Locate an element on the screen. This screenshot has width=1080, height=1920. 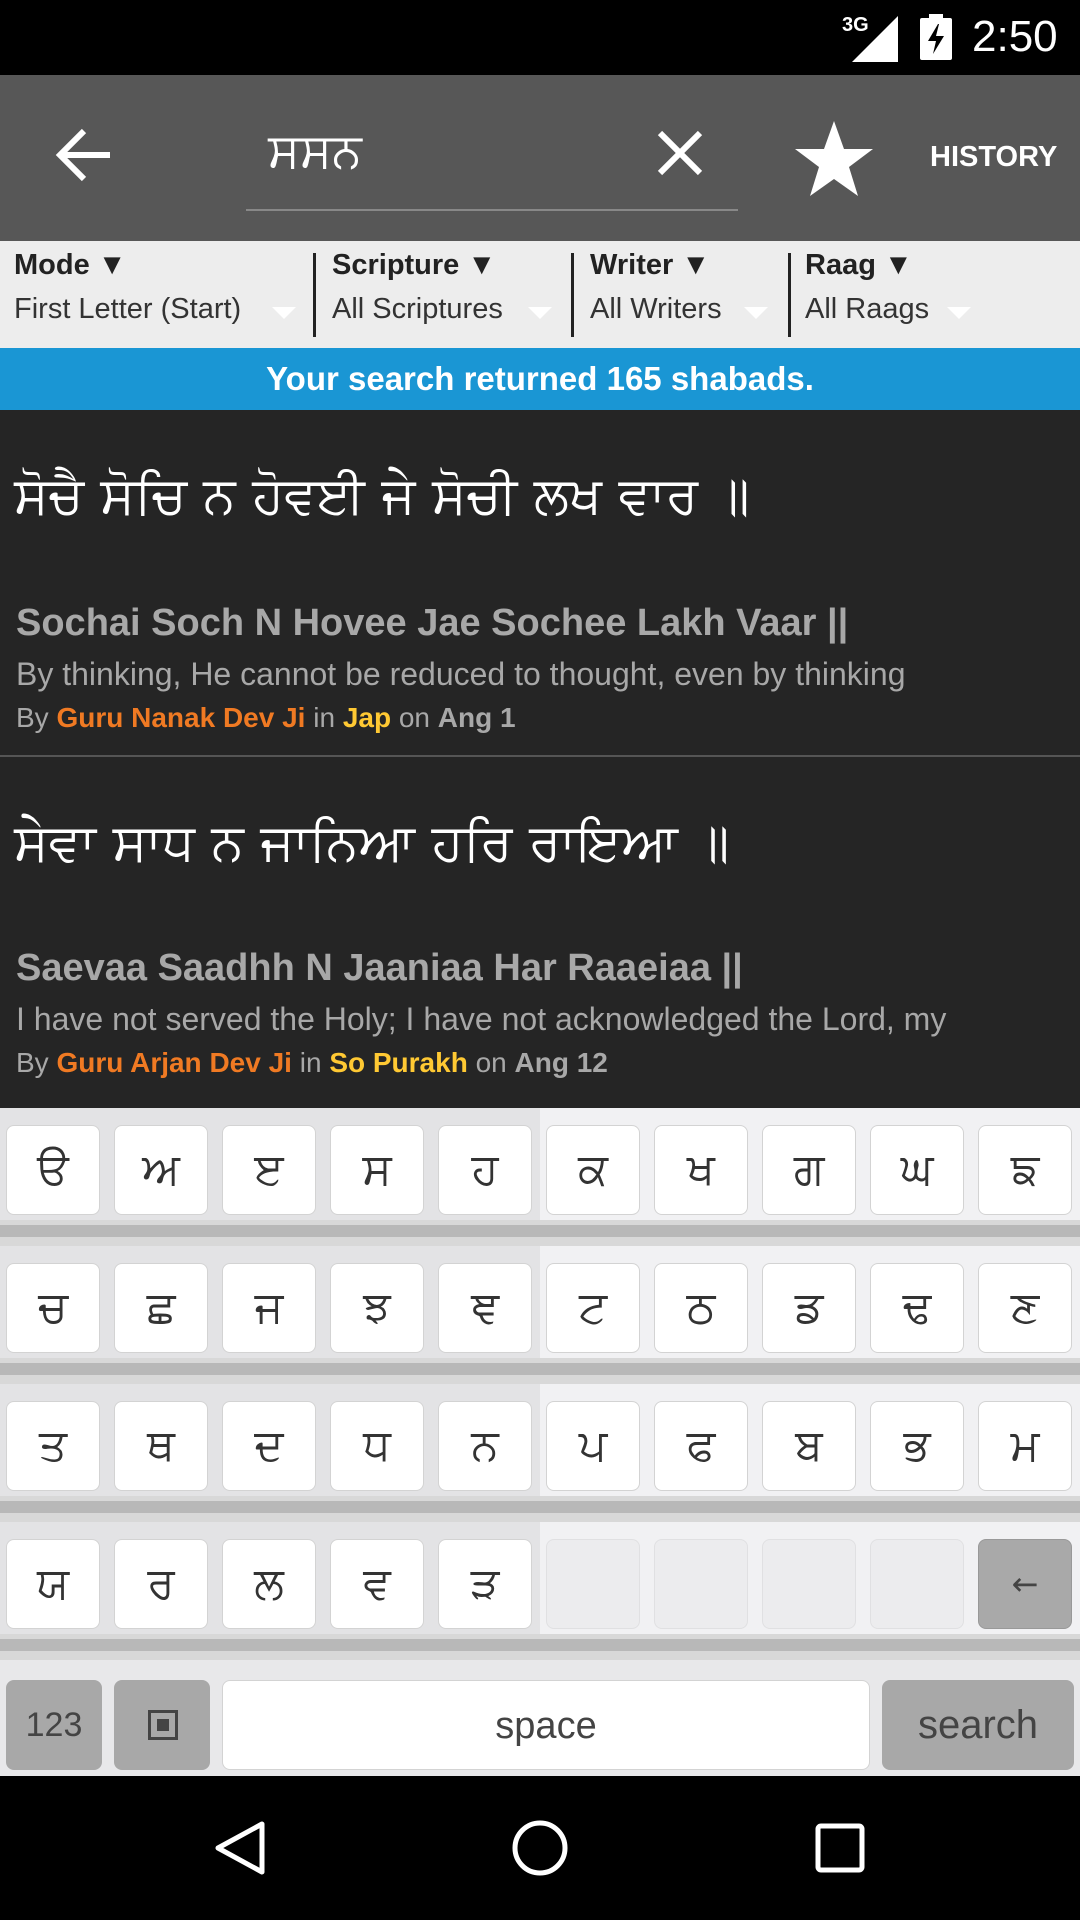
letter-key: ੜ is located at coordinates (485, 1584).